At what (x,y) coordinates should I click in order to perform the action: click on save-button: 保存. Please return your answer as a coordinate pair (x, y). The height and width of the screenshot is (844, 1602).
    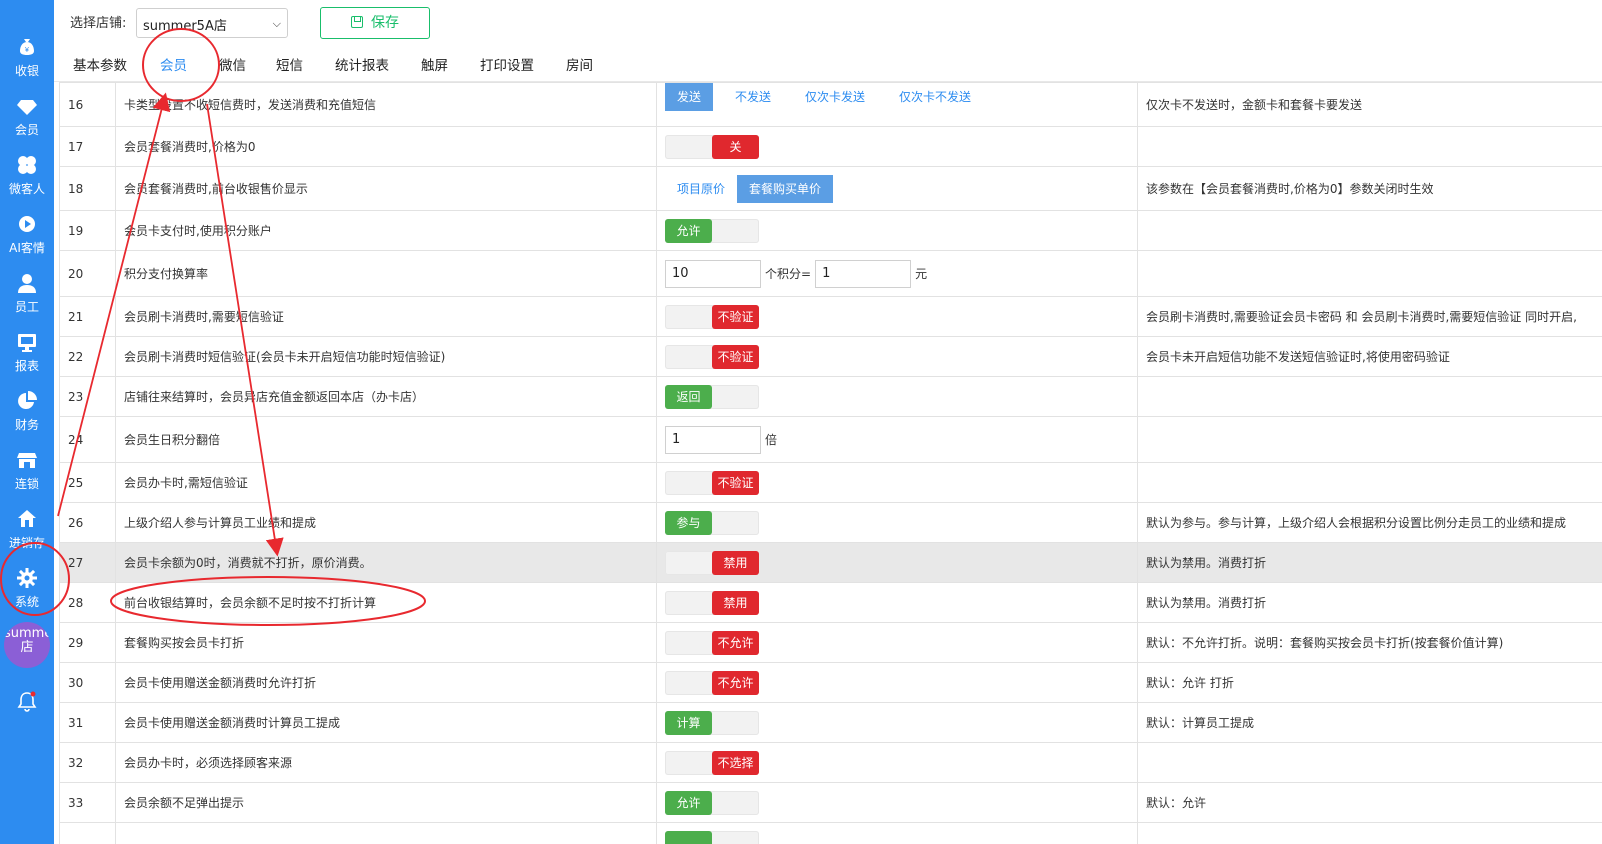
    Looking at the image, I should click on (375, 23).